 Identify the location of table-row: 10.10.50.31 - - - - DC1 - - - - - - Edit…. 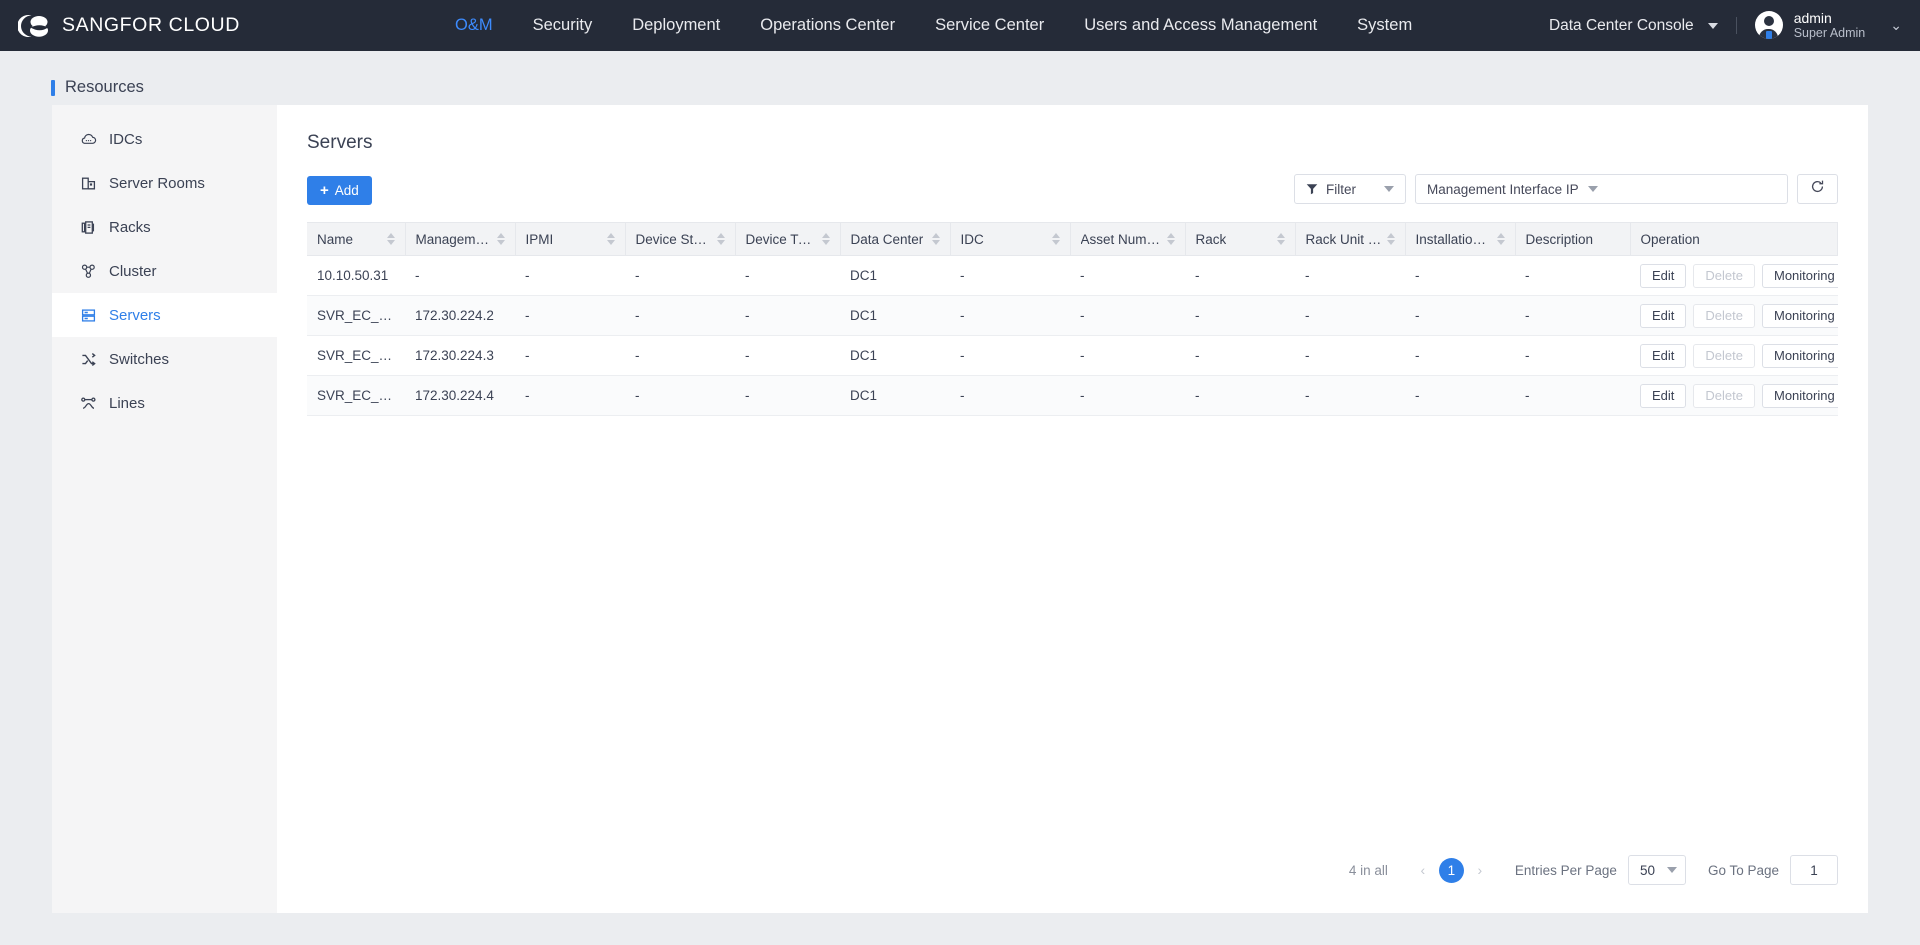
(1072, 275).